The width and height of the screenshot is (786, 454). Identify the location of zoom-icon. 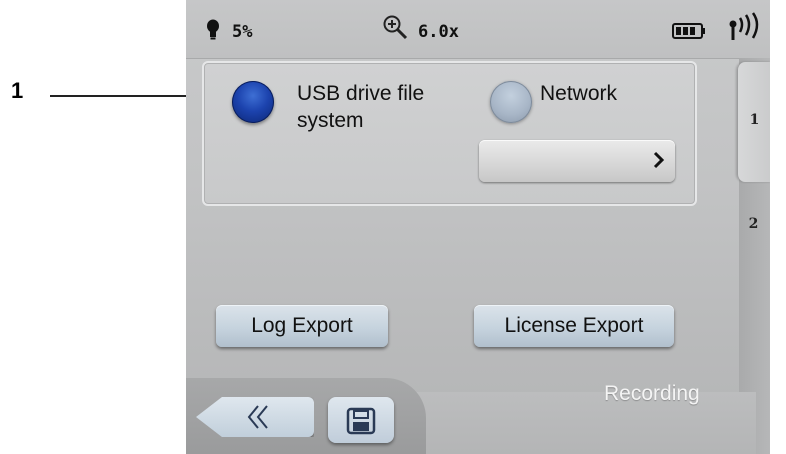
(395, 27).